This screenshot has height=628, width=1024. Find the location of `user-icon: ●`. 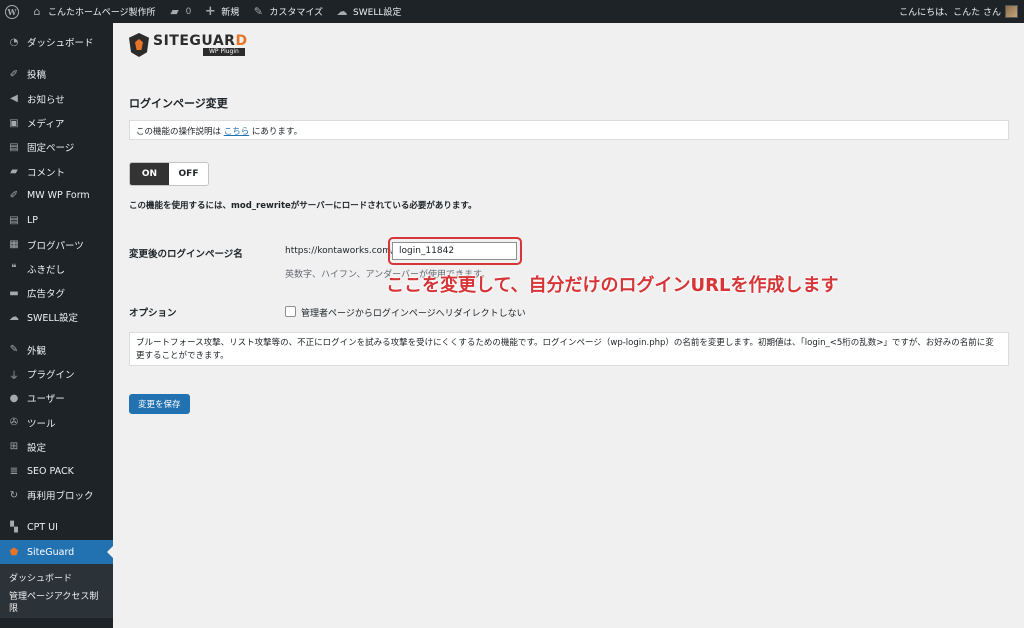

user-icon: ● is located at coordinates (14, 398).